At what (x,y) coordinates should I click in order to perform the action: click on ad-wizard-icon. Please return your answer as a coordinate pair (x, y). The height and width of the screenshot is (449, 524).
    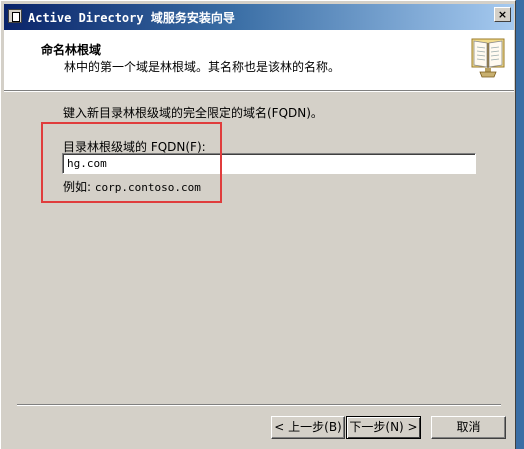
    Looking at the image, I should click on (15, 16).